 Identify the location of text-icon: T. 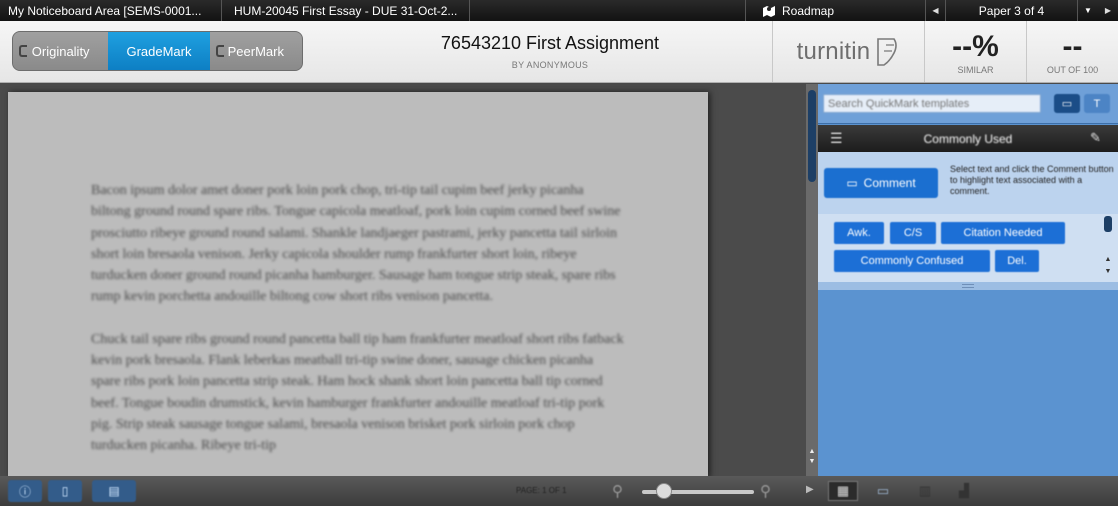
(1097, 103).